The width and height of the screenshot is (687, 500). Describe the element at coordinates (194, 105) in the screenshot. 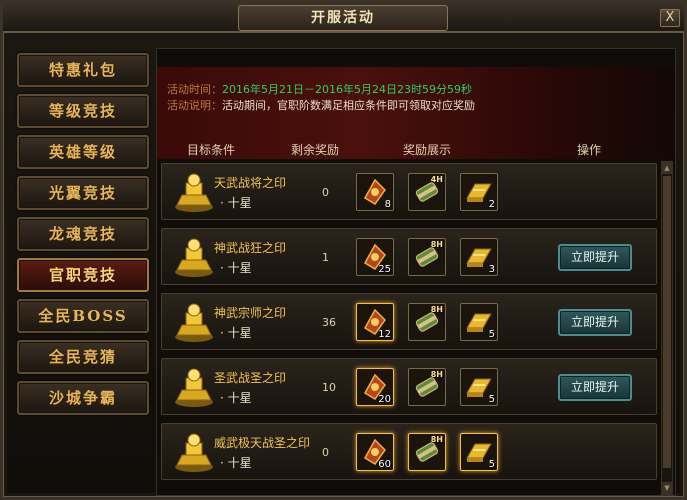

I see `activity-desc-label: 活动说明：` at that location.